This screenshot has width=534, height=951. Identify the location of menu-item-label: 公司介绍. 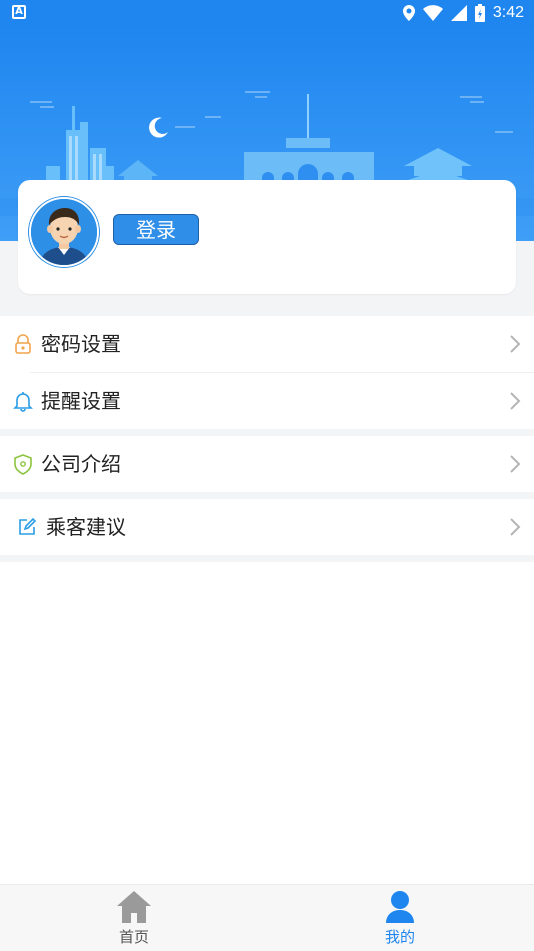
(81, 464).